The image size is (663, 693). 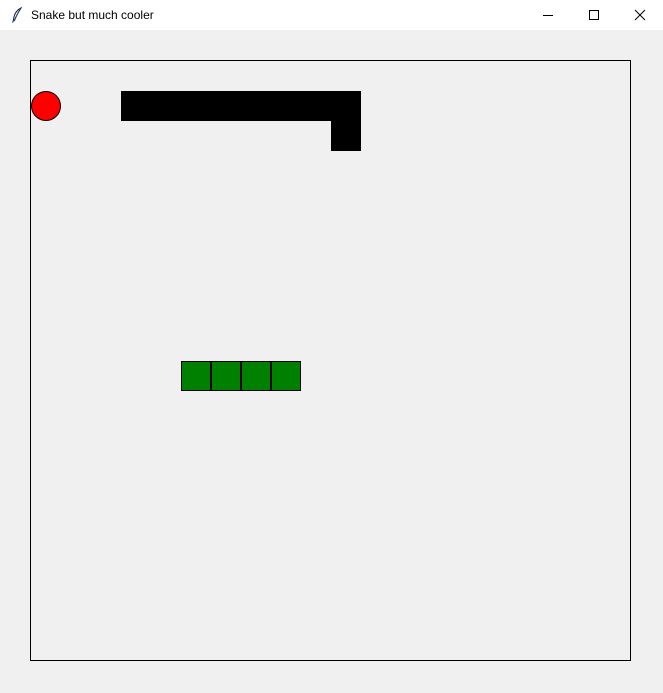 I want to click on title-bar: Snake but much cooler, so click(x=331, y=15).